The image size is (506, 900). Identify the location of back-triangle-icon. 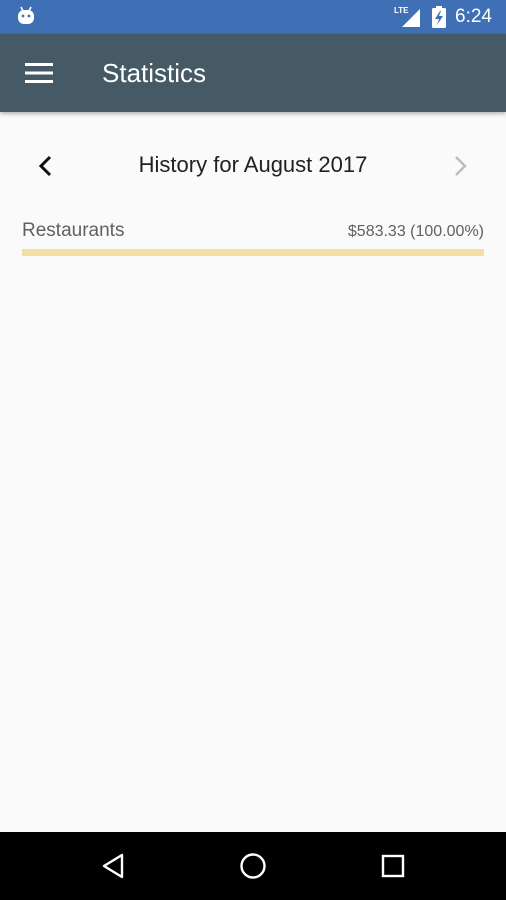
(113, 866).